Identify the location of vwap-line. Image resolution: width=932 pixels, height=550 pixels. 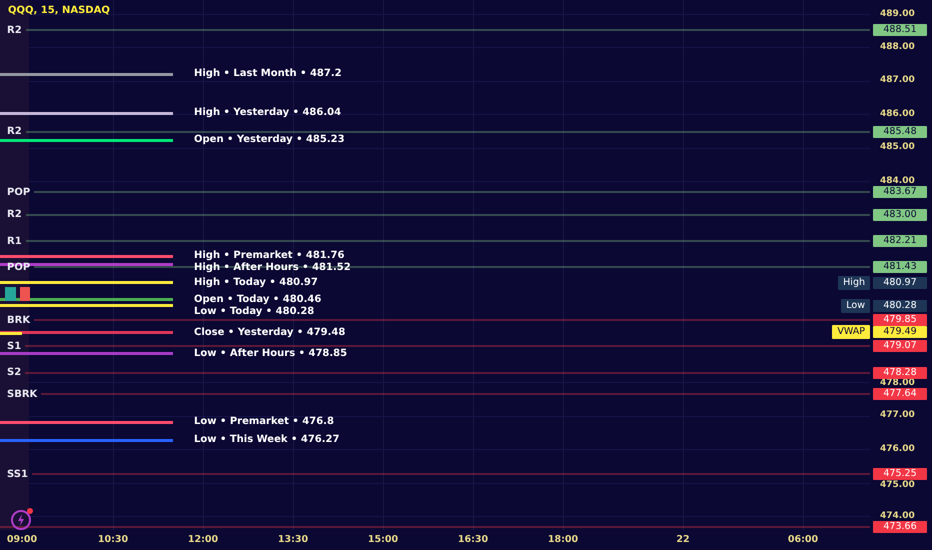
(11, 333).